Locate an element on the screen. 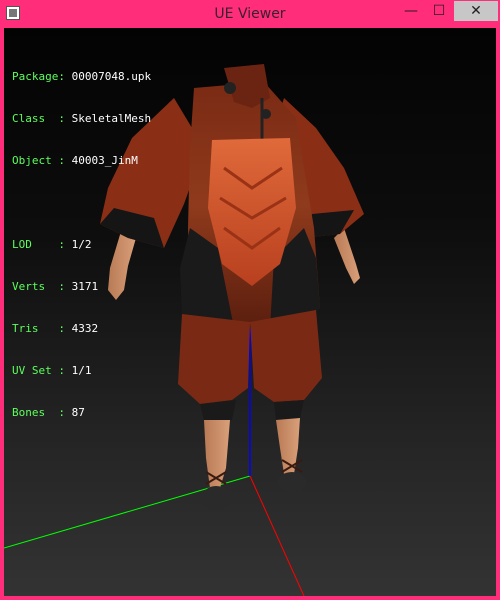 The width and height of the screenshot is (500, 600). info-spacer is located at coordinates (81, 203).